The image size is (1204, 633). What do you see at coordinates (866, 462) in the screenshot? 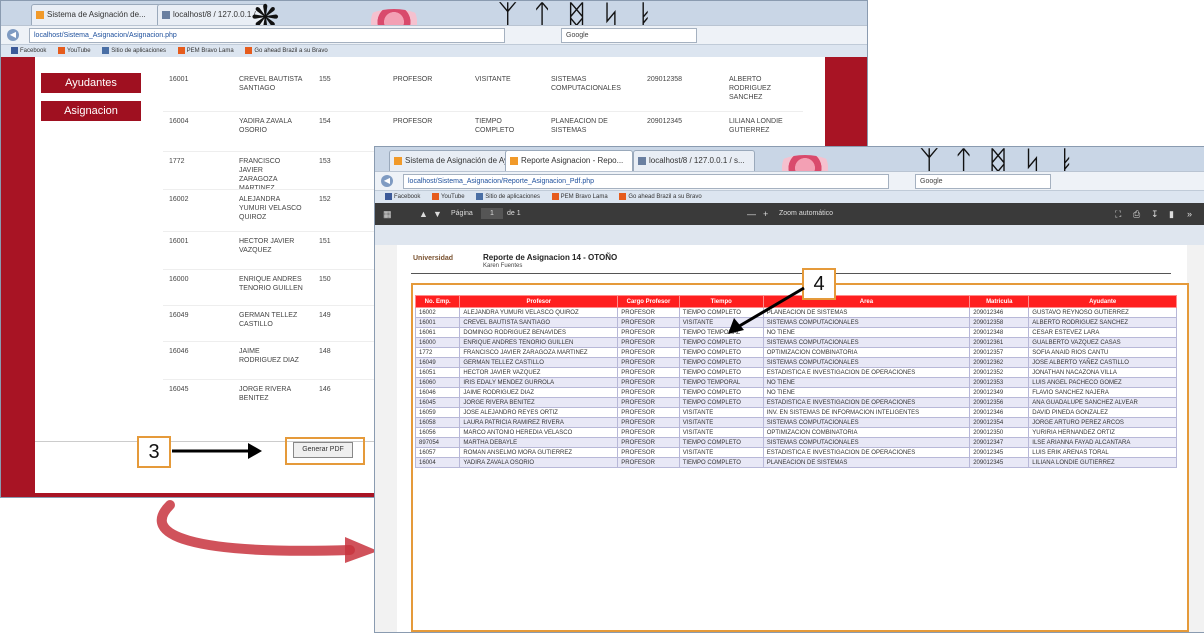
I see `table-cell: PLANEACION DE SISTEMAS` at bounding box center [866, 462].